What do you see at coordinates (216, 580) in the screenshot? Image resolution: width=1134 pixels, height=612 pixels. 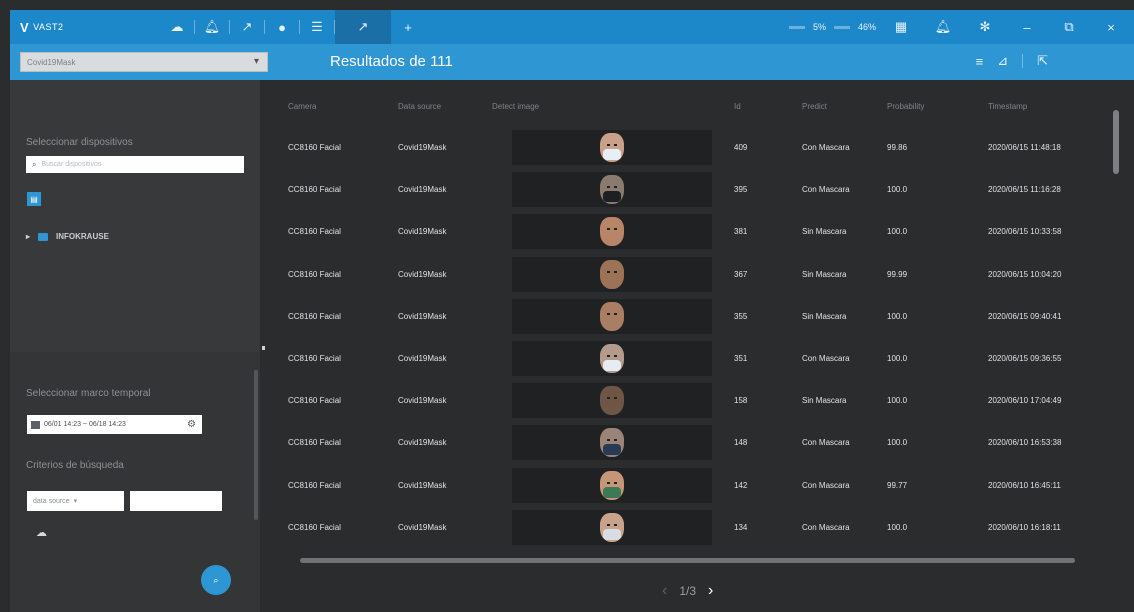 I see `search-button: ⌕` at bounding box center [216, 580].